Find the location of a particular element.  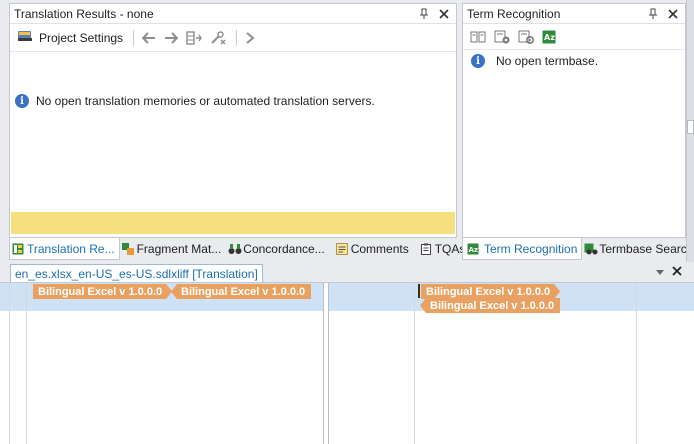

term-recognition-title: Term Recognition is located at coordinates (514, 13).